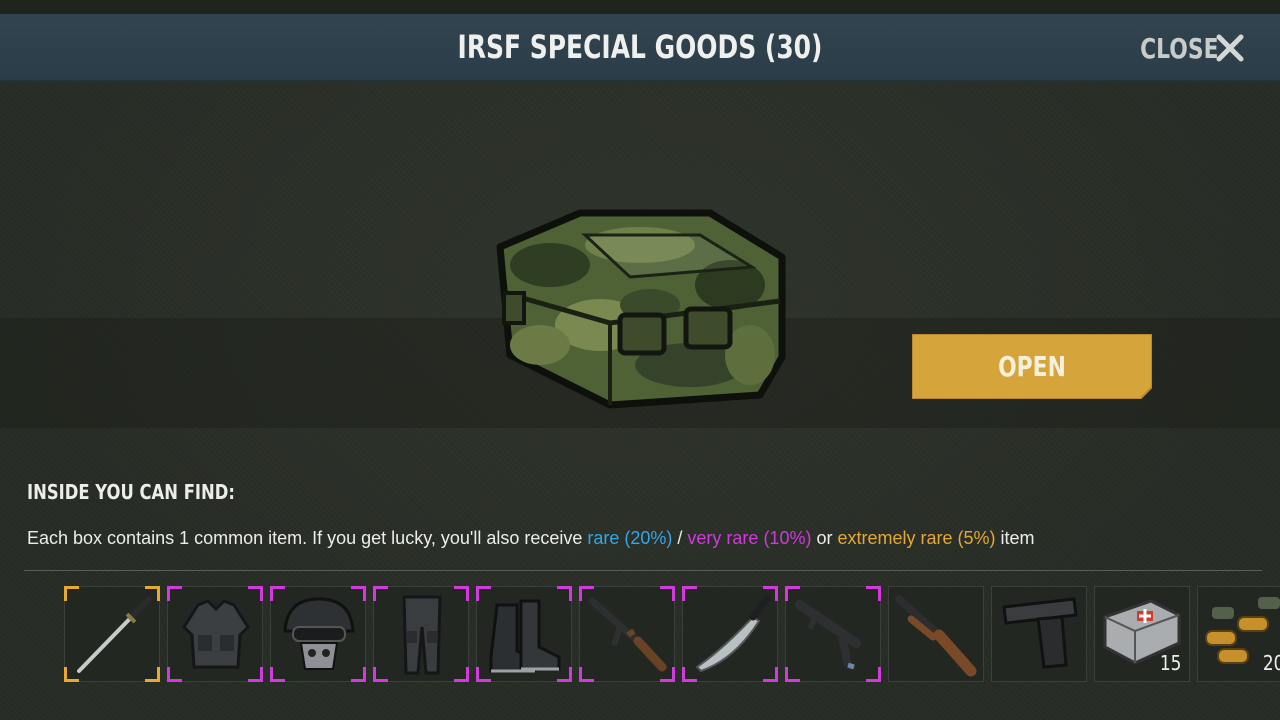  Describe the element at coordinates (680, 538) in the screenshot. I see `desc-sep1: /` at that location.